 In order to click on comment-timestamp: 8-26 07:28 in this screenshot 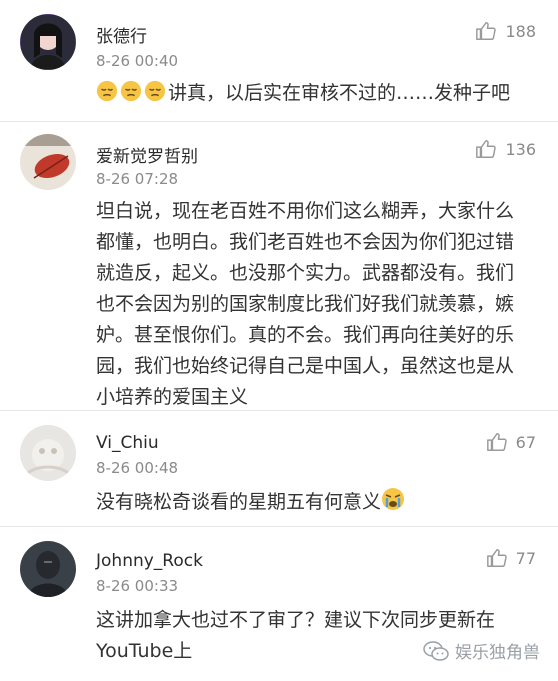, I will do `click(137, 179)`.